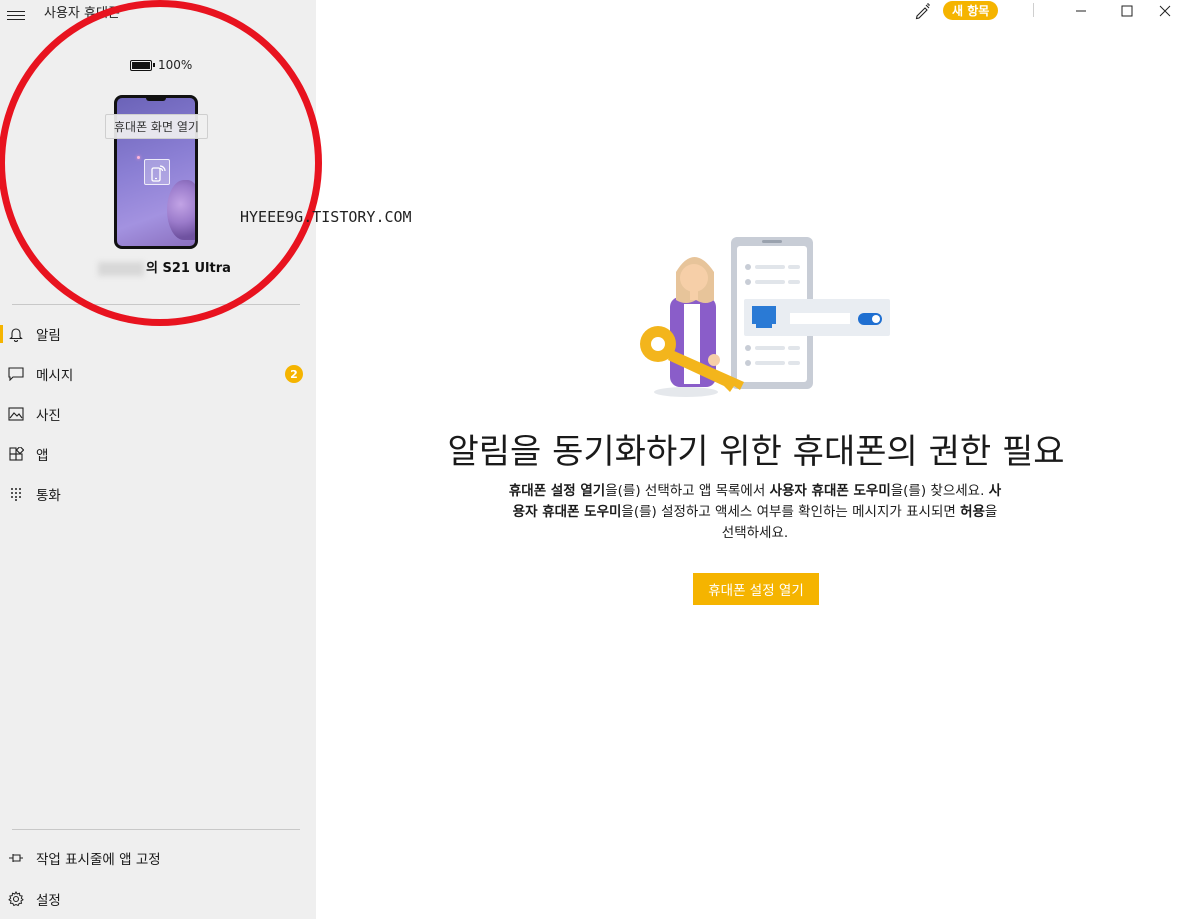  Describe the element at coordinates (1081, 11) in the screenshot. I see `minimize-icon` at that location.